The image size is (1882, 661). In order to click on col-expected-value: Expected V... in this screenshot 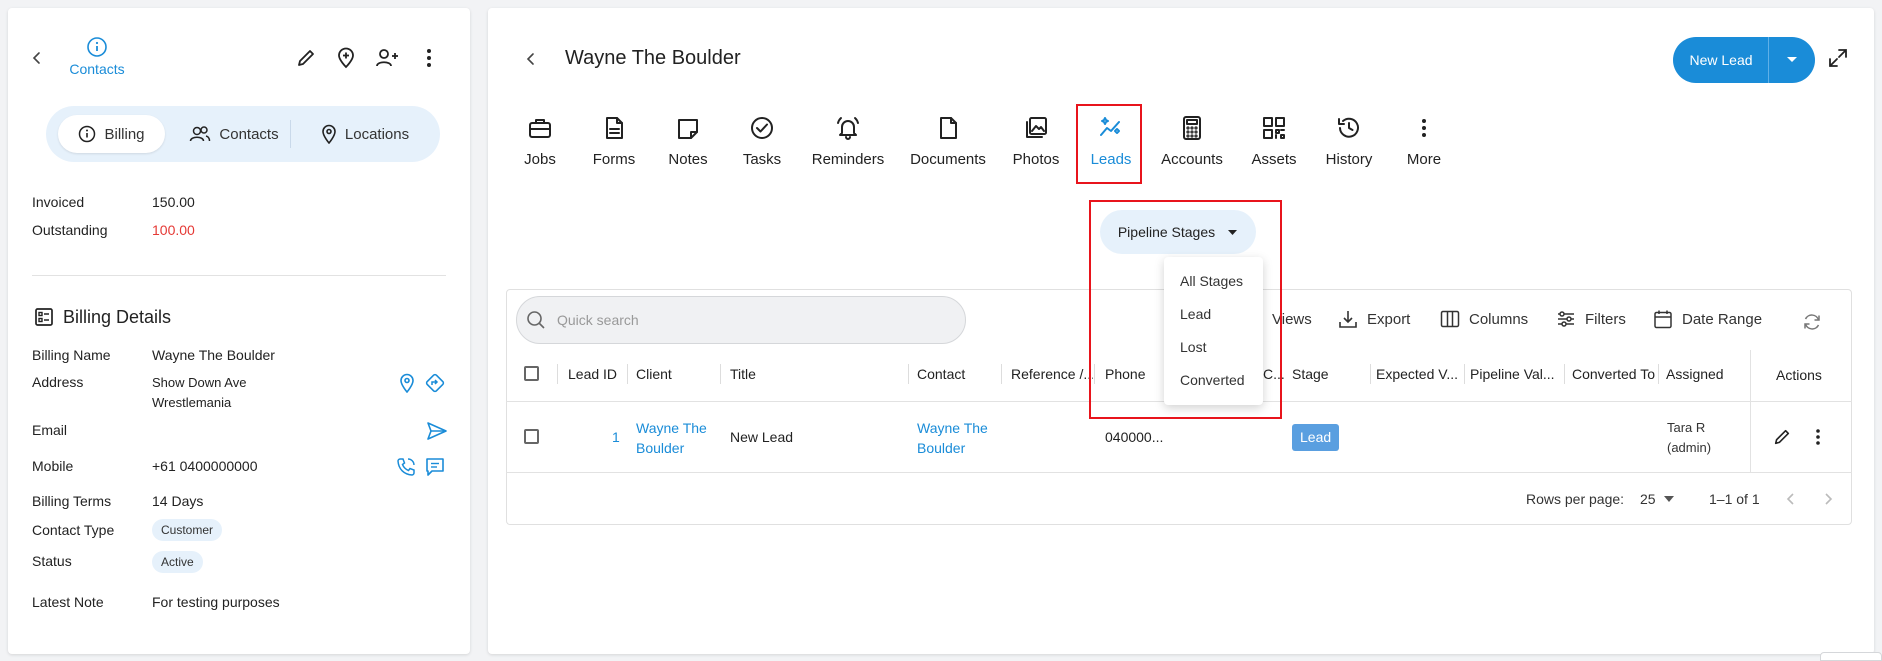, I will do `click(1419, 374)`.